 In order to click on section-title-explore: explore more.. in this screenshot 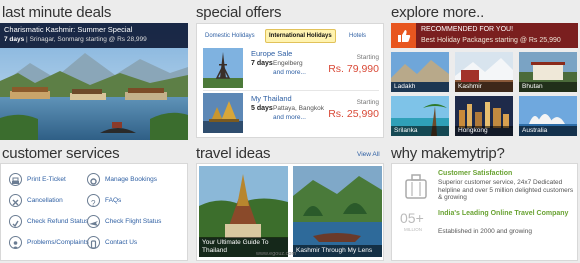, I will do `click(438, 12)`.